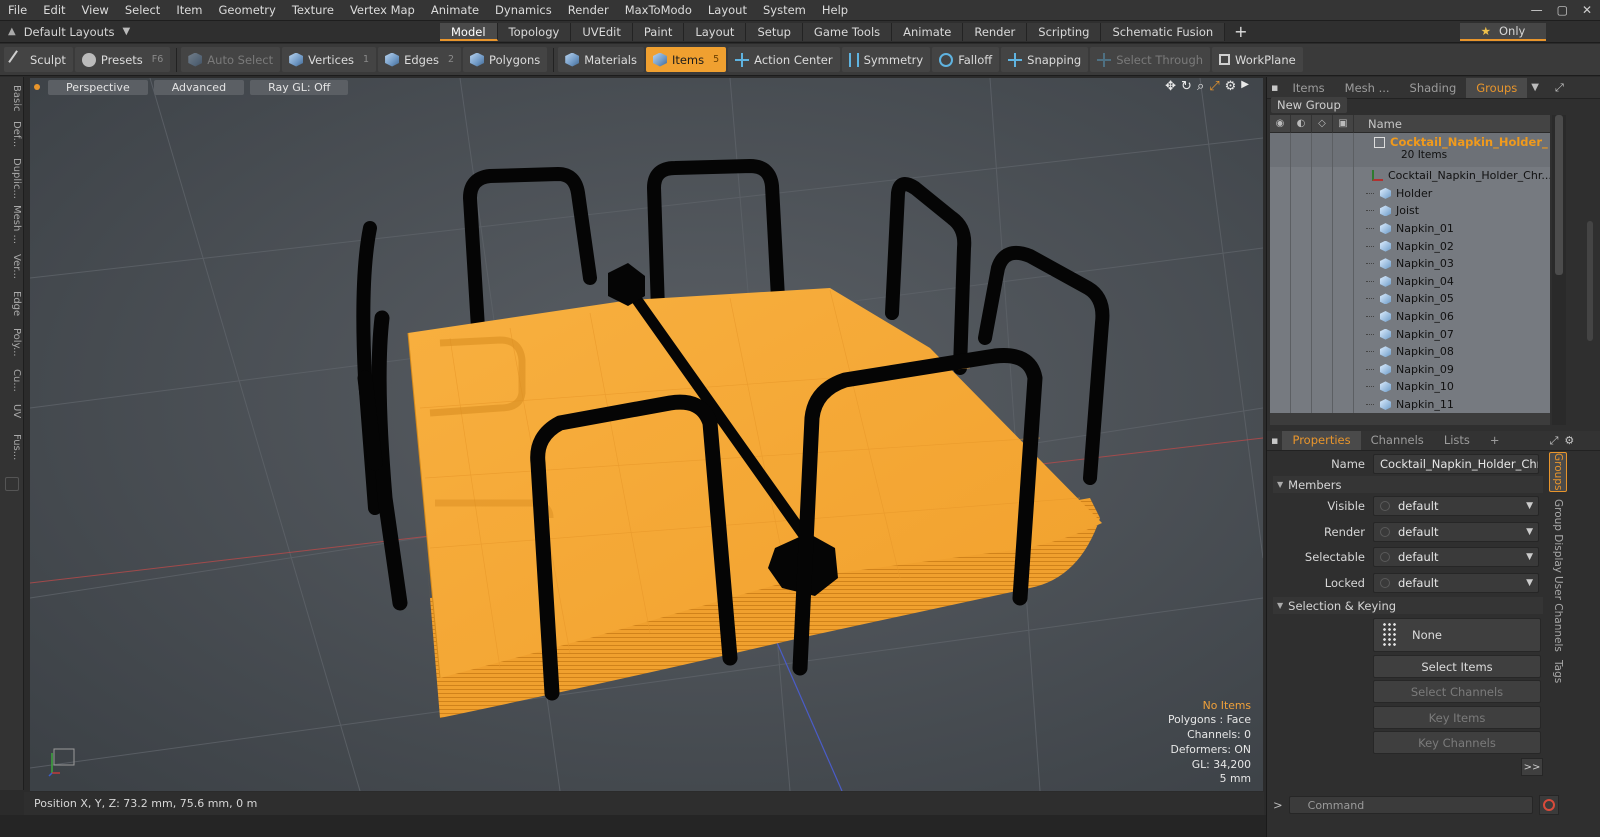 Image resolution: width=1600 pixels, height=837 pixels. I want to click on list-item: Napkin_07, so click(1410, 334).